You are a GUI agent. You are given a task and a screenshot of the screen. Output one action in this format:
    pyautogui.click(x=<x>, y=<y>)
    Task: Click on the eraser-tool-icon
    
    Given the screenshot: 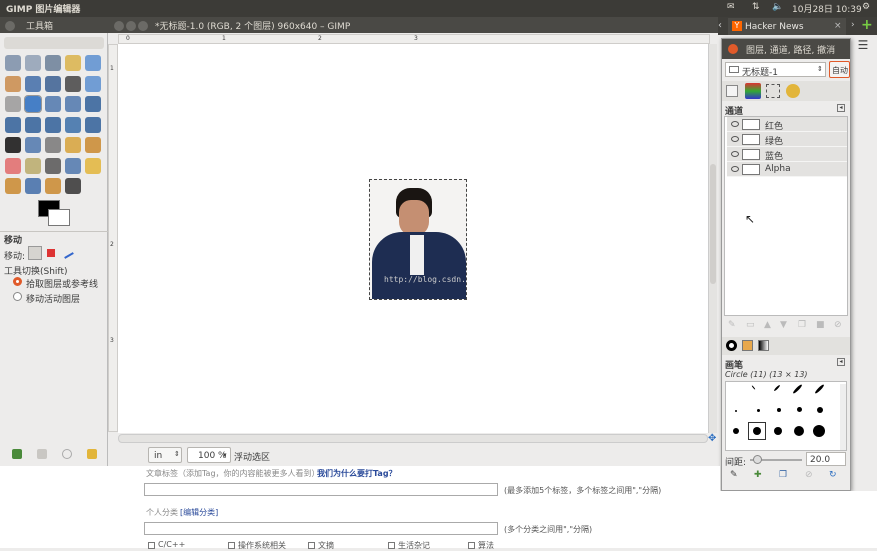 What is the action you would take?
    pyautogui.click(x=13, y=165)
    